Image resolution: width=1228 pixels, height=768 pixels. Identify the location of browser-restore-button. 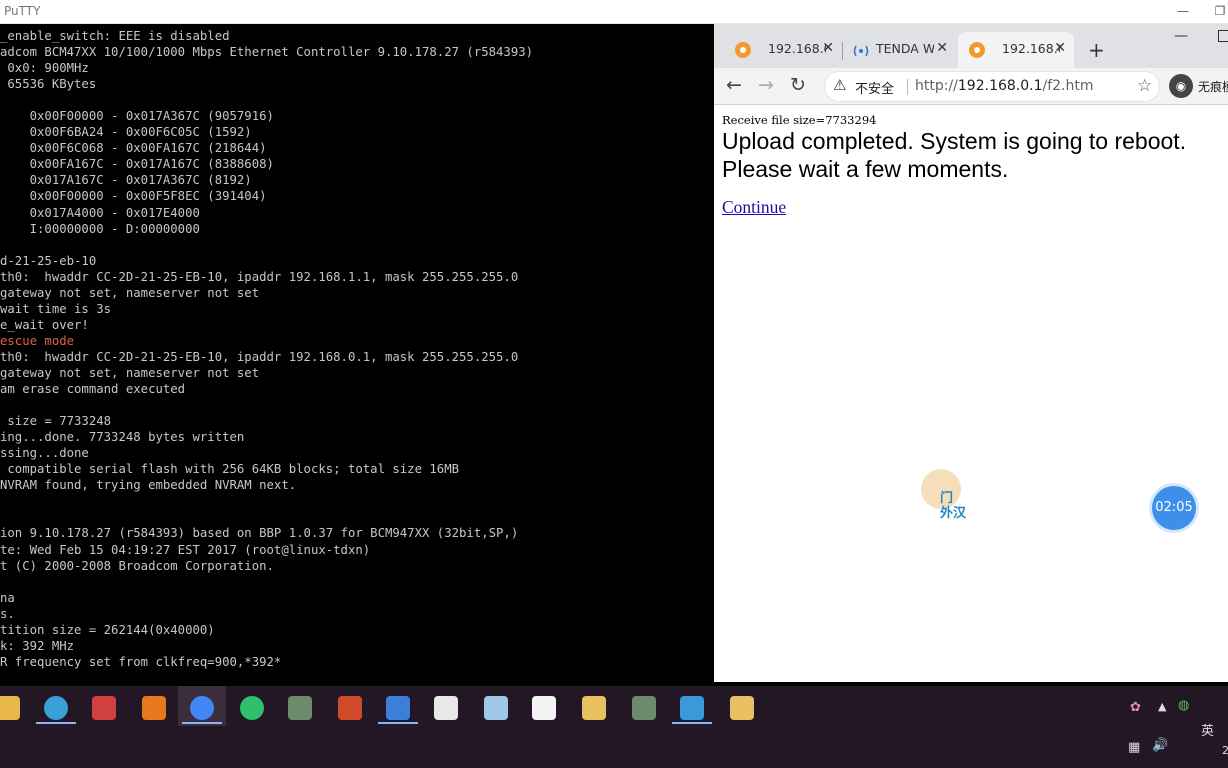
(1223, 36).